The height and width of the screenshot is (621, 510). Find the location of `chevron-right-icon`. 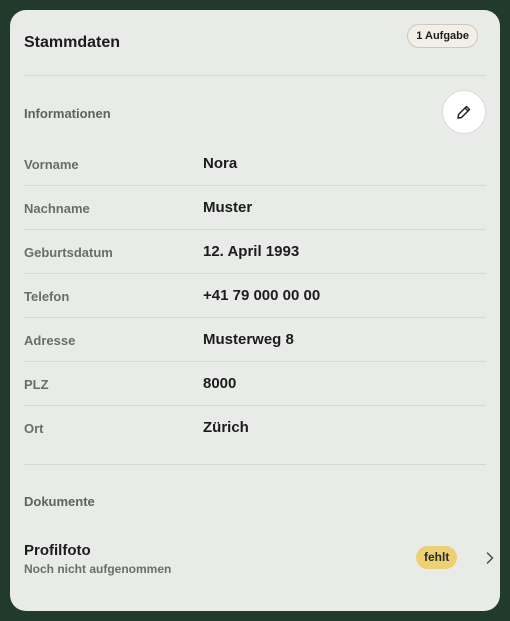

chevron-right-icon is located at coordinates (490, 558).